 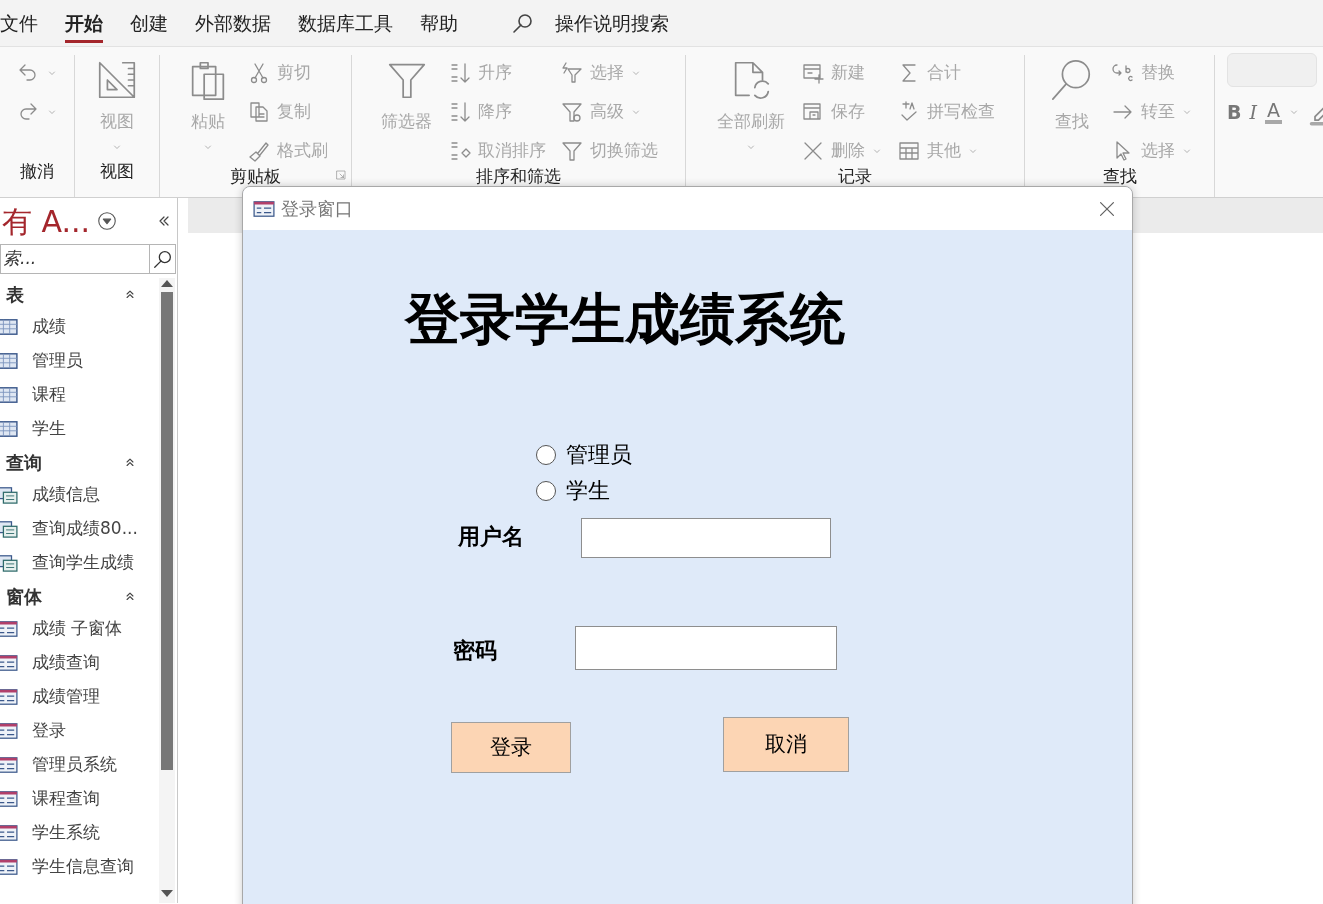 What do you see at coordinates (117, 171) in the screenshot?
I see `group-label: 视图` at bounding box center [117, 171].